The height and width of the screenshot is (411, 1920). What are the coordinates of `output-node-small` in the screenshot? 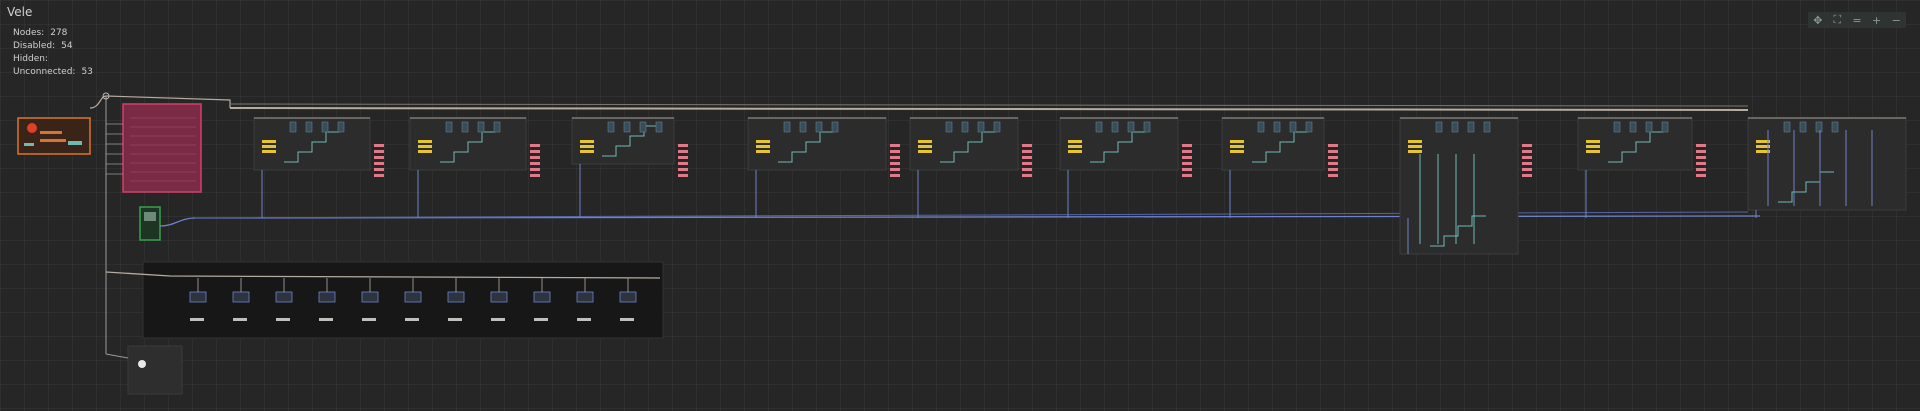 It's located at (155, 370).